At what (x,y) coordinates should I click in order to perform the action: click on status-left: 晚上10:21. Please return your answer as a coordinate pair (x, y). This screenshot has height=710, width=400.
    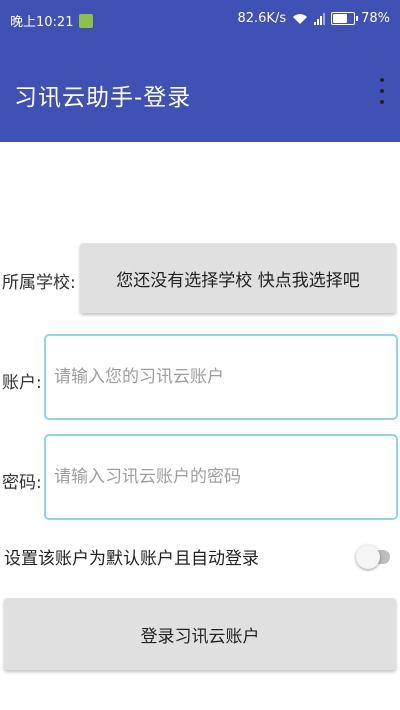
    Looking at the image, I should click on (52, 20).